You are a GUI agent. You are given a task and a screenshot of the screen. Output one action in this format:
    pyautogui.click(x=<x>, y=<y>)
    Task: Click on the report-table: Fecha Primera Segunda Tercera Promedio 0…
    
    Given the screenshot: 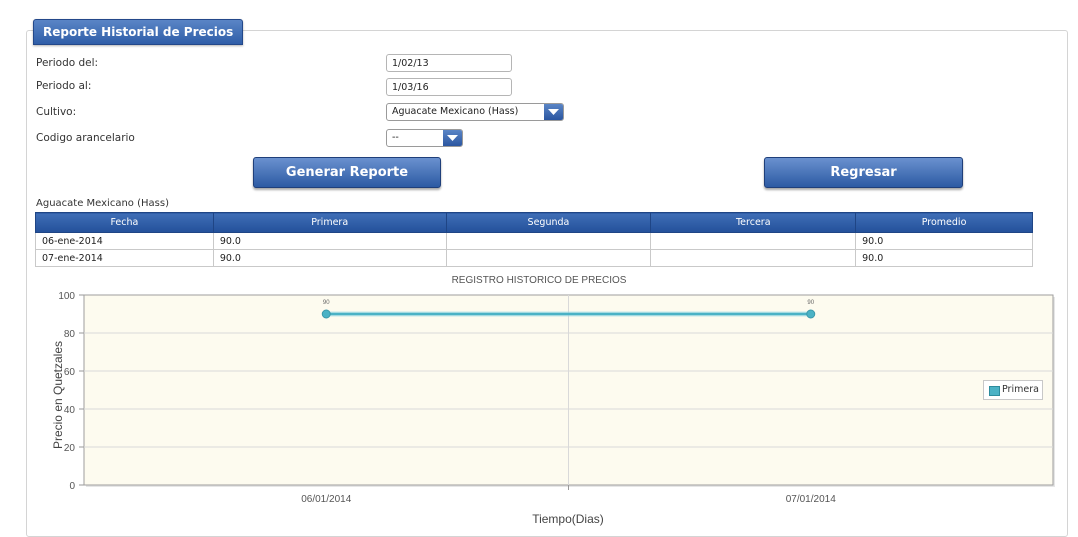 What is the action you would take?
    pyautogui.click(x=534, y=239)
    